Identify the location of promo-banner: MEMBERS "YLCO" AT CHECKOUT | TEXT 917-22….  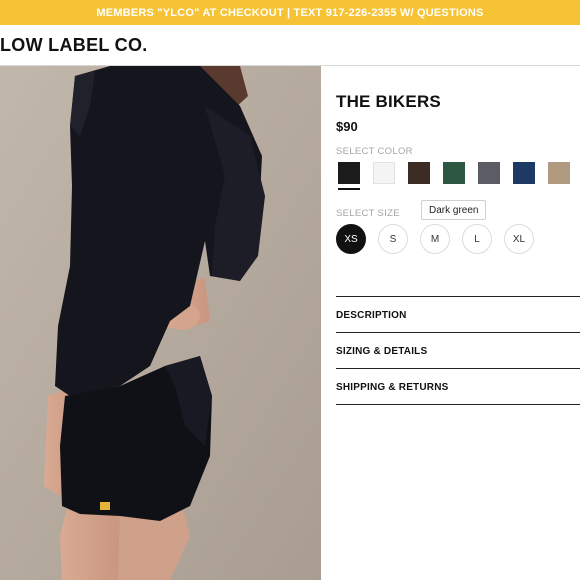
(290, 12).